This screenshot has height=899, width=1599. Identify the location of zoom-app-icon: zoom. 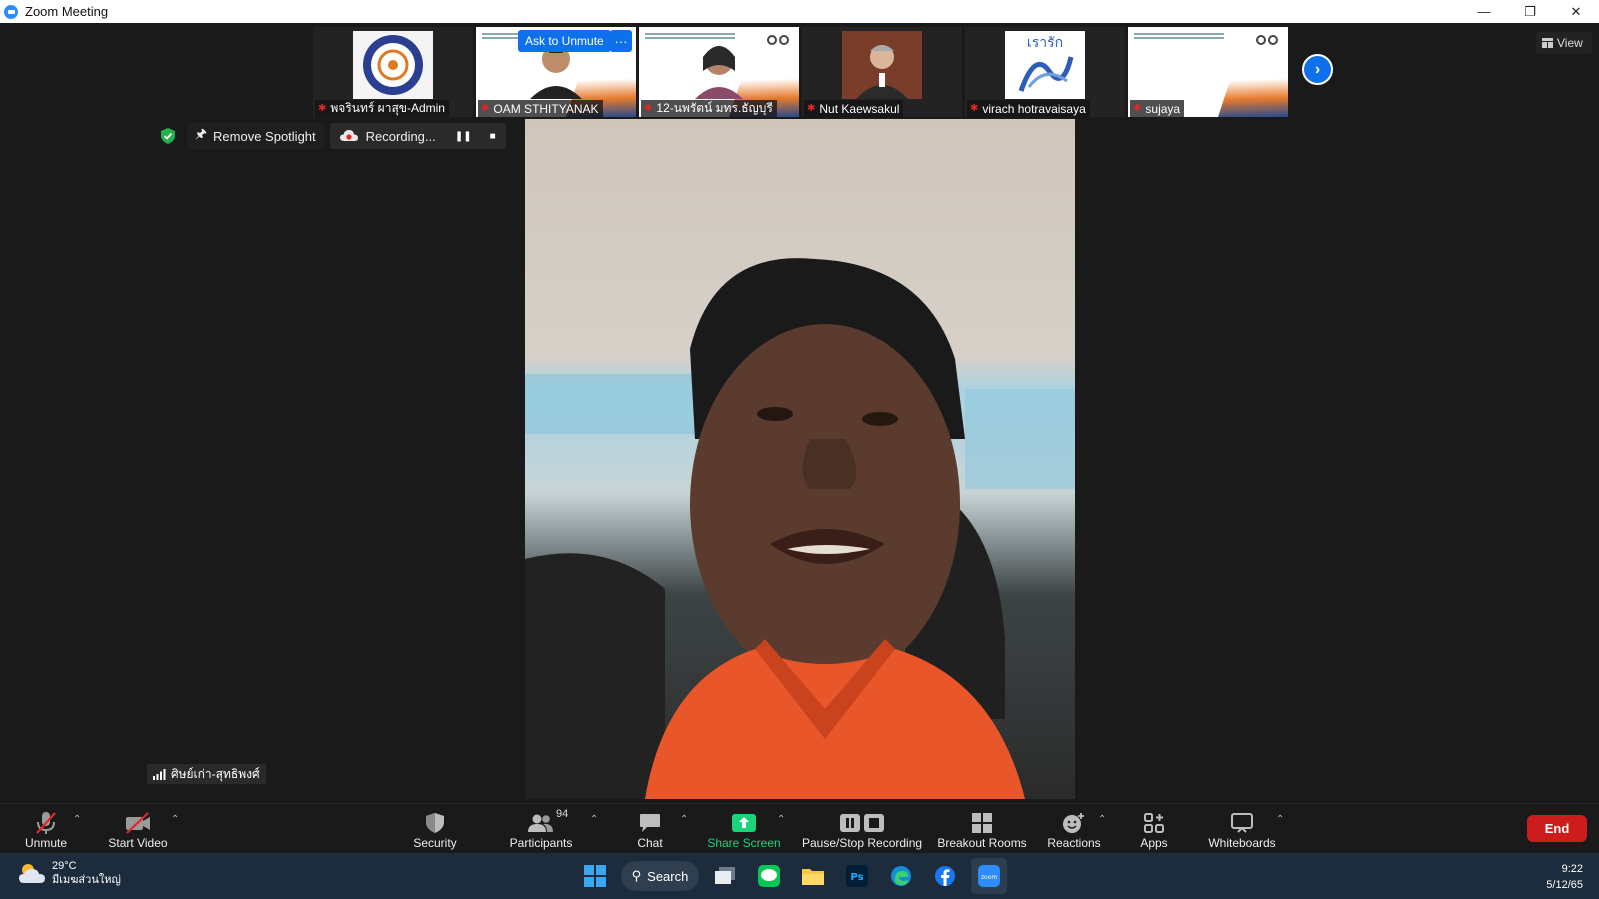
(989, 876).